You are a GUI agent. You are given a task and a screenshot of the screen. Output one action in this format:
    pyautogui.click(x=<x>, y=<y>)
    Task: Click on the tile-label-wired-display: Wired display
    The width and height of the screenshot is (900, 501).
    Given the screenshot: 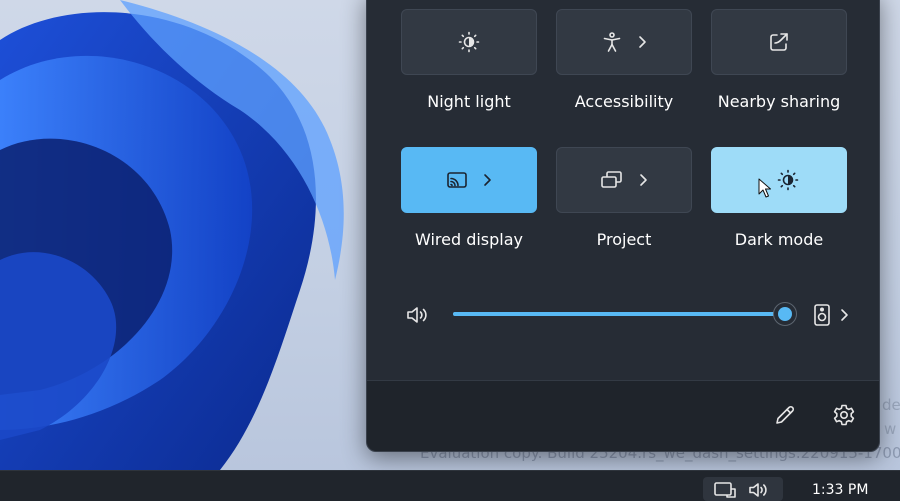 What is the action you would take?
    pyautogui.click(x=469, y=239)
    